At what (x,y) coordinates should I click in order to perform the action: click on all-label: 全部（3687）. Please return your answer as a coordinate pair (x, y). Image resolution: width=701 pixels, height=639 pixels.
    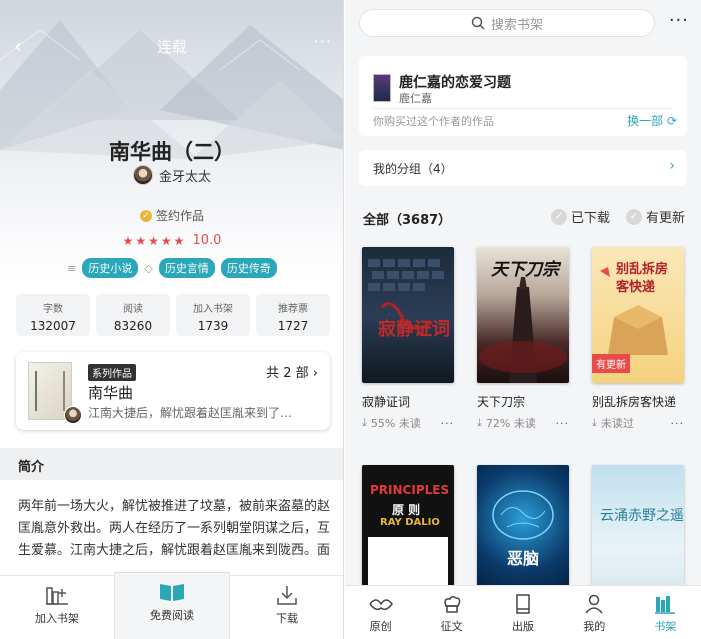
    Looking at the image, I should click on (407, 218).